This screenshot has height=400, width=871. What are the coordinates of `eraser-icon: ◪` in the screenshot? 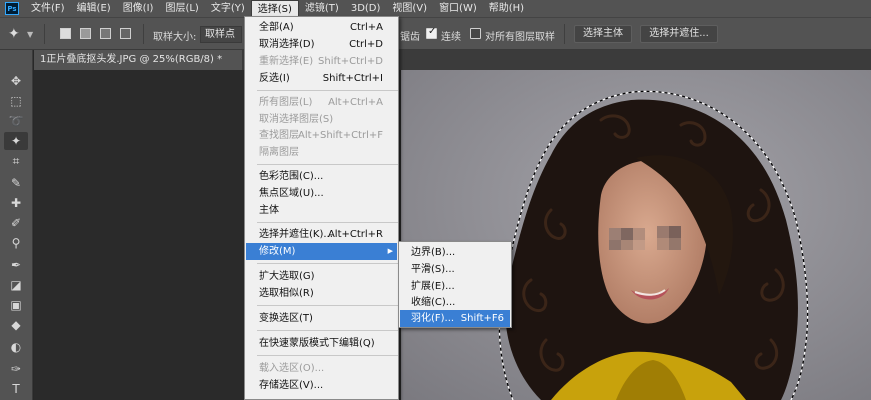 It's located at (16, 285).